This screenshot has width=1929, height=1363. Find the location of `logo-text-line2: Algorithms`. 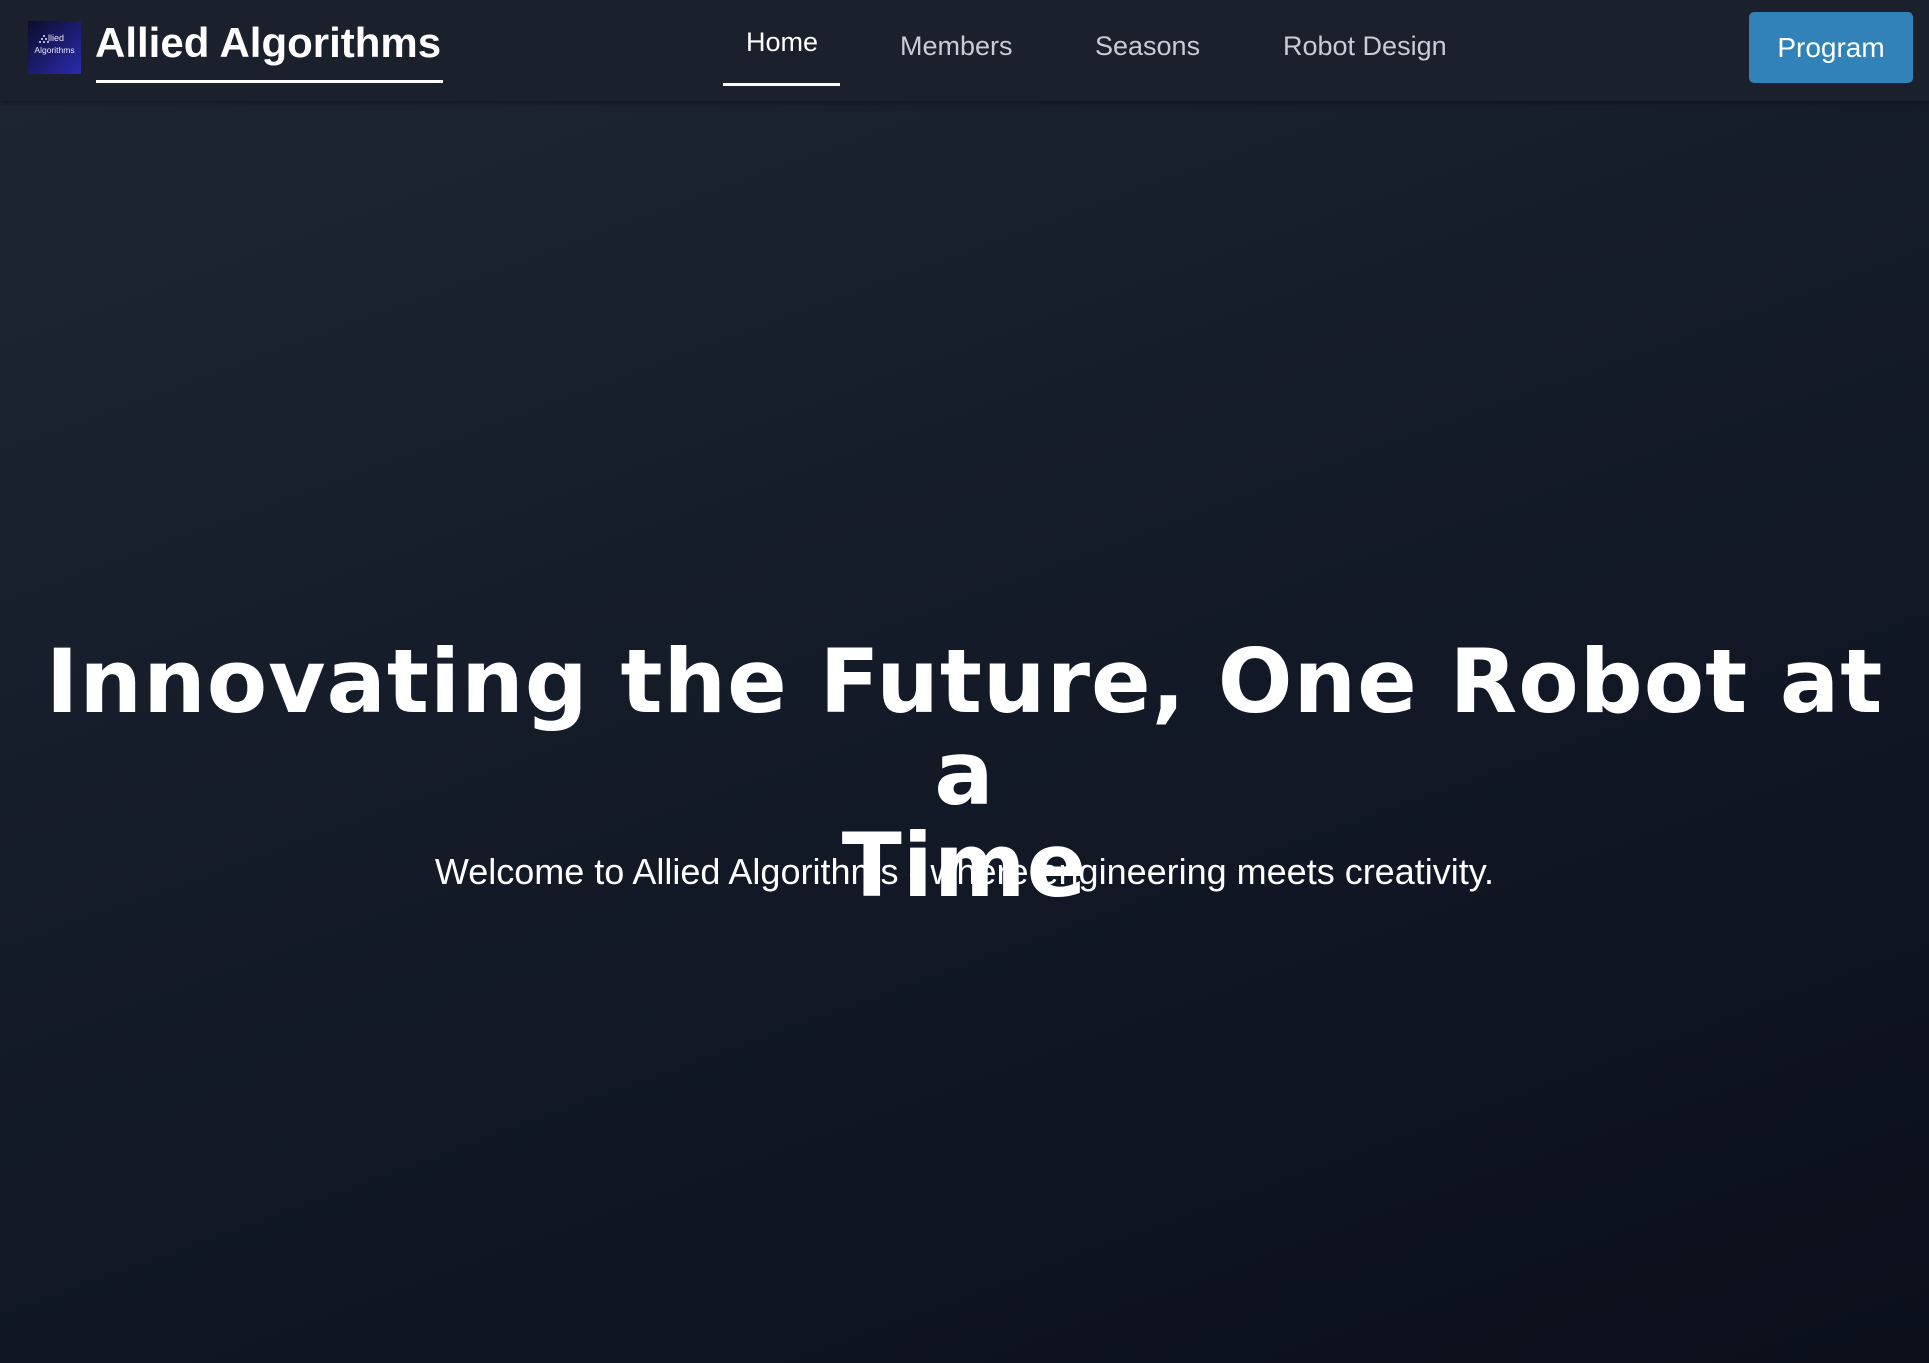

logo-text-line2: Algorithms is located at coordinates (54, 50).